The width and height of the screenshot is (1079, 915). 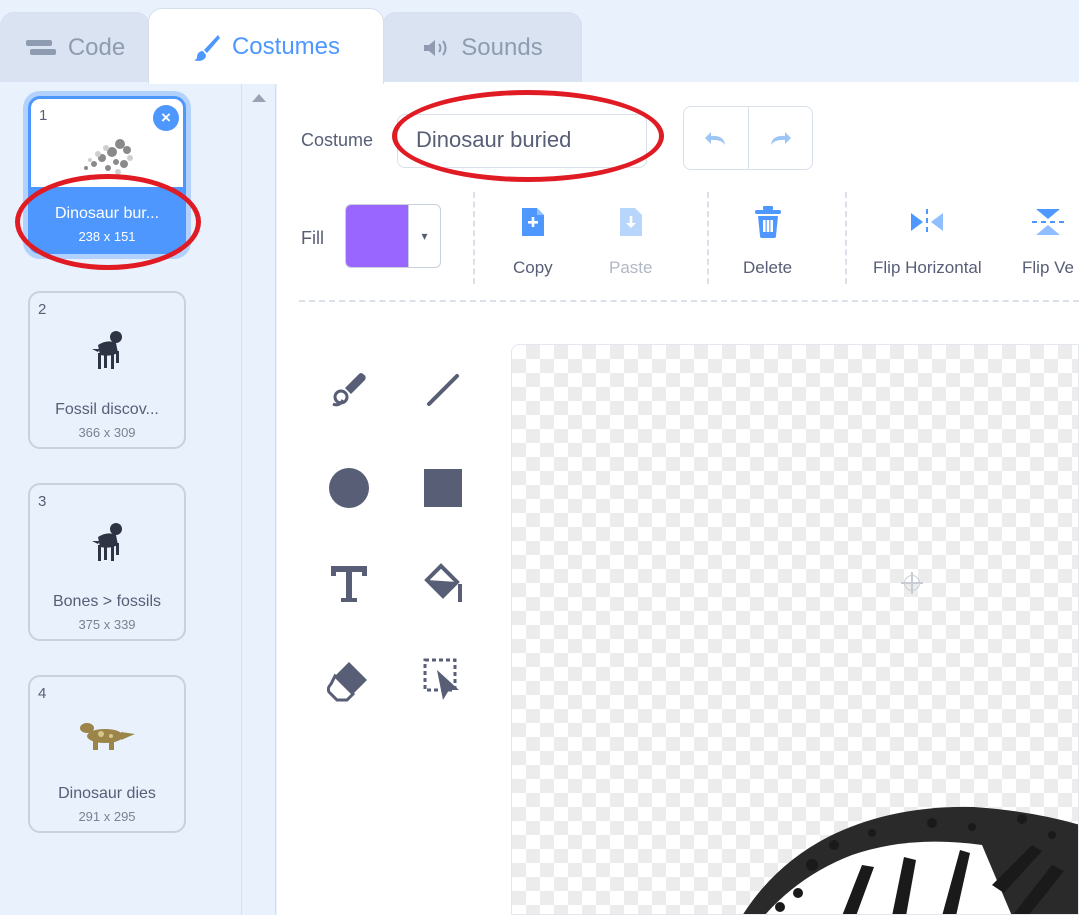 What do you see at coordinates (768, 222) in the screenshot?
I see `trash-icon` at bounding box center [768, 222].